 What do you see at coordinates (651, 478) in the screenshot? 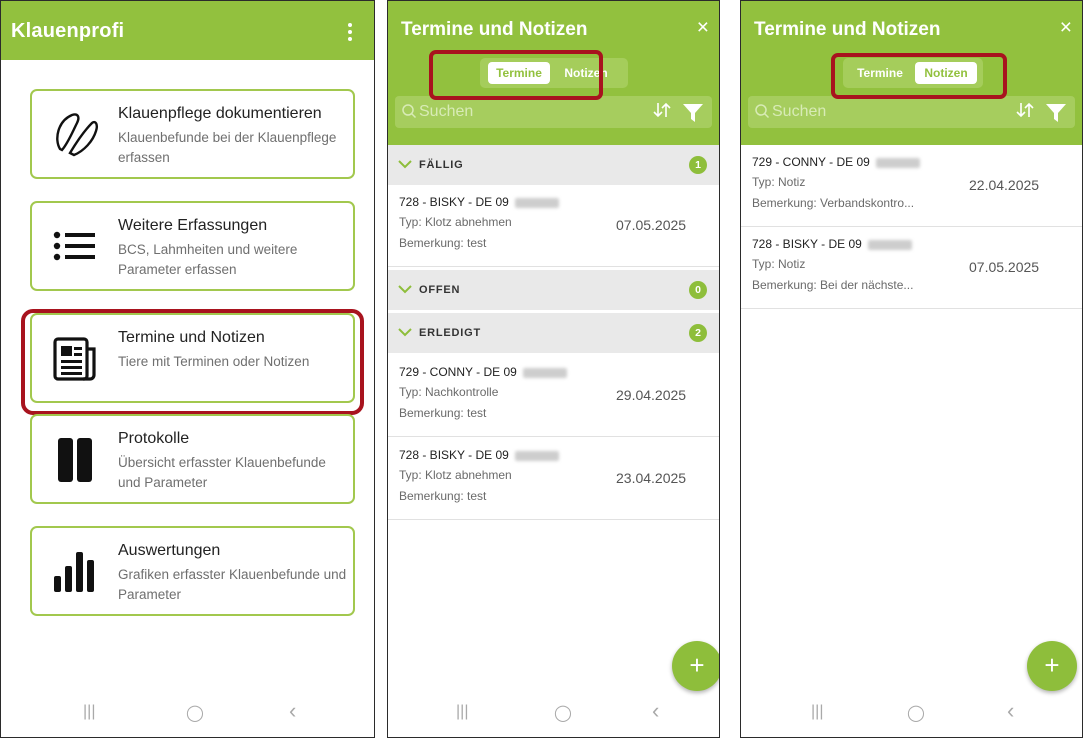
I see `item-date: 23.04.2025` at bounding box center [651, 478].